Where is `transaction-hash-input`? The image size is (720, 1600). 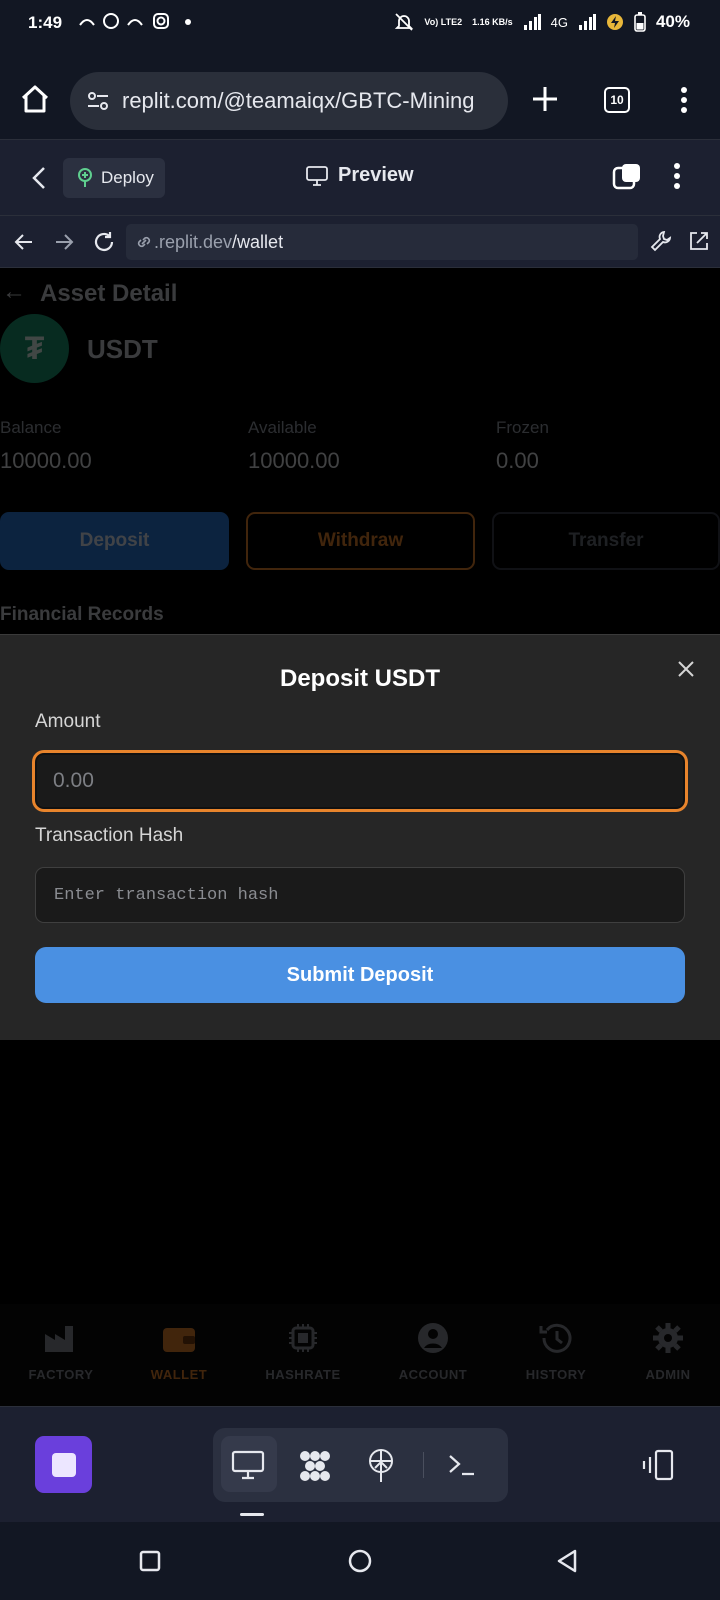 transaction-hash-input is located at coordinates (360, 895).